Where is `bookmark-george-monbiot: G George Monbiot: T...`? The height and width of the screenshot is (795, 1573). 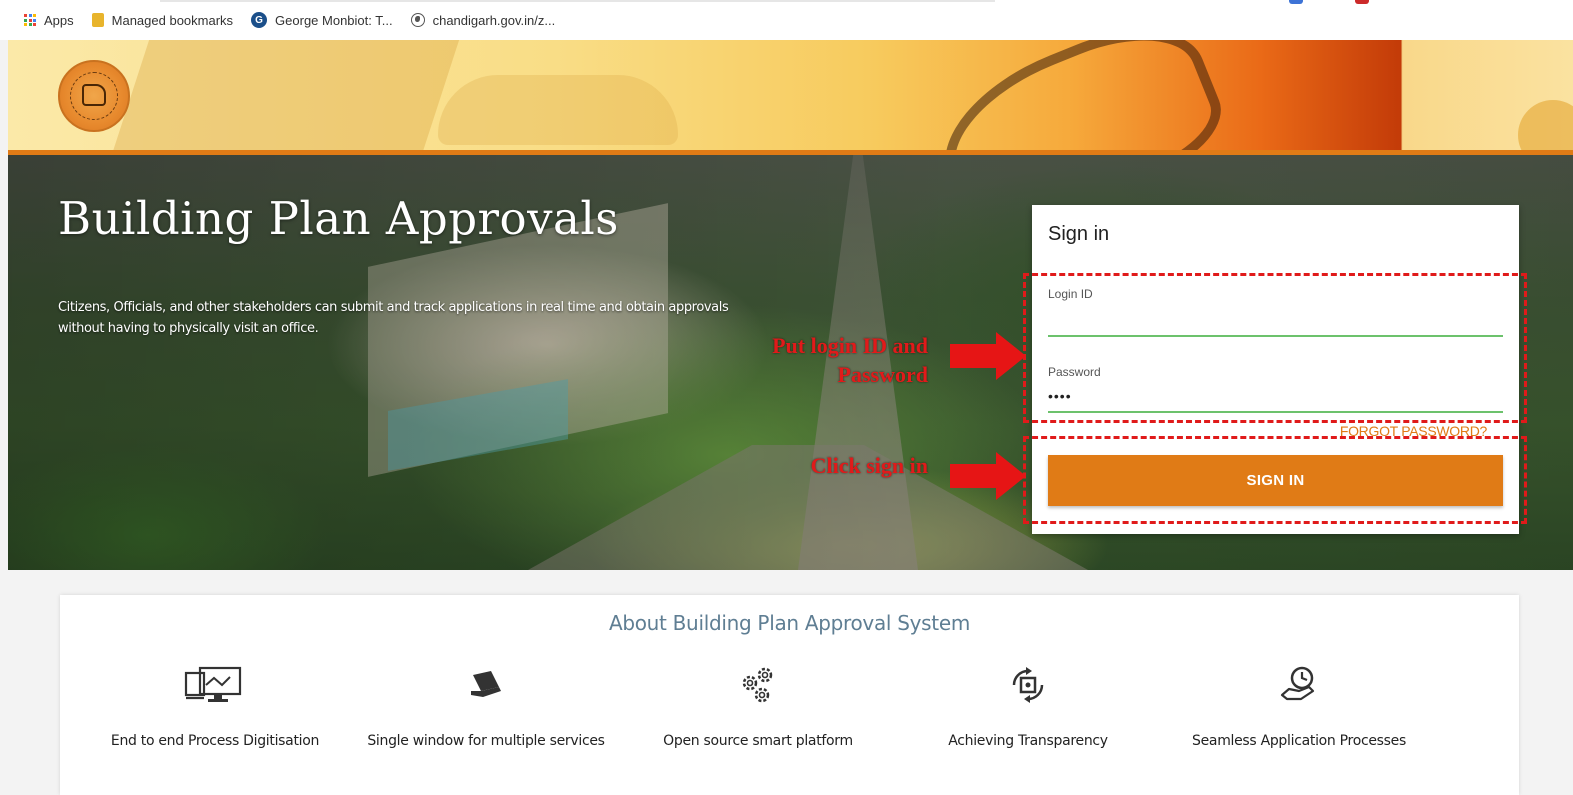
bookmark-george-monbiot: G George Monbiot: T... is located at coordinates (322, 20).